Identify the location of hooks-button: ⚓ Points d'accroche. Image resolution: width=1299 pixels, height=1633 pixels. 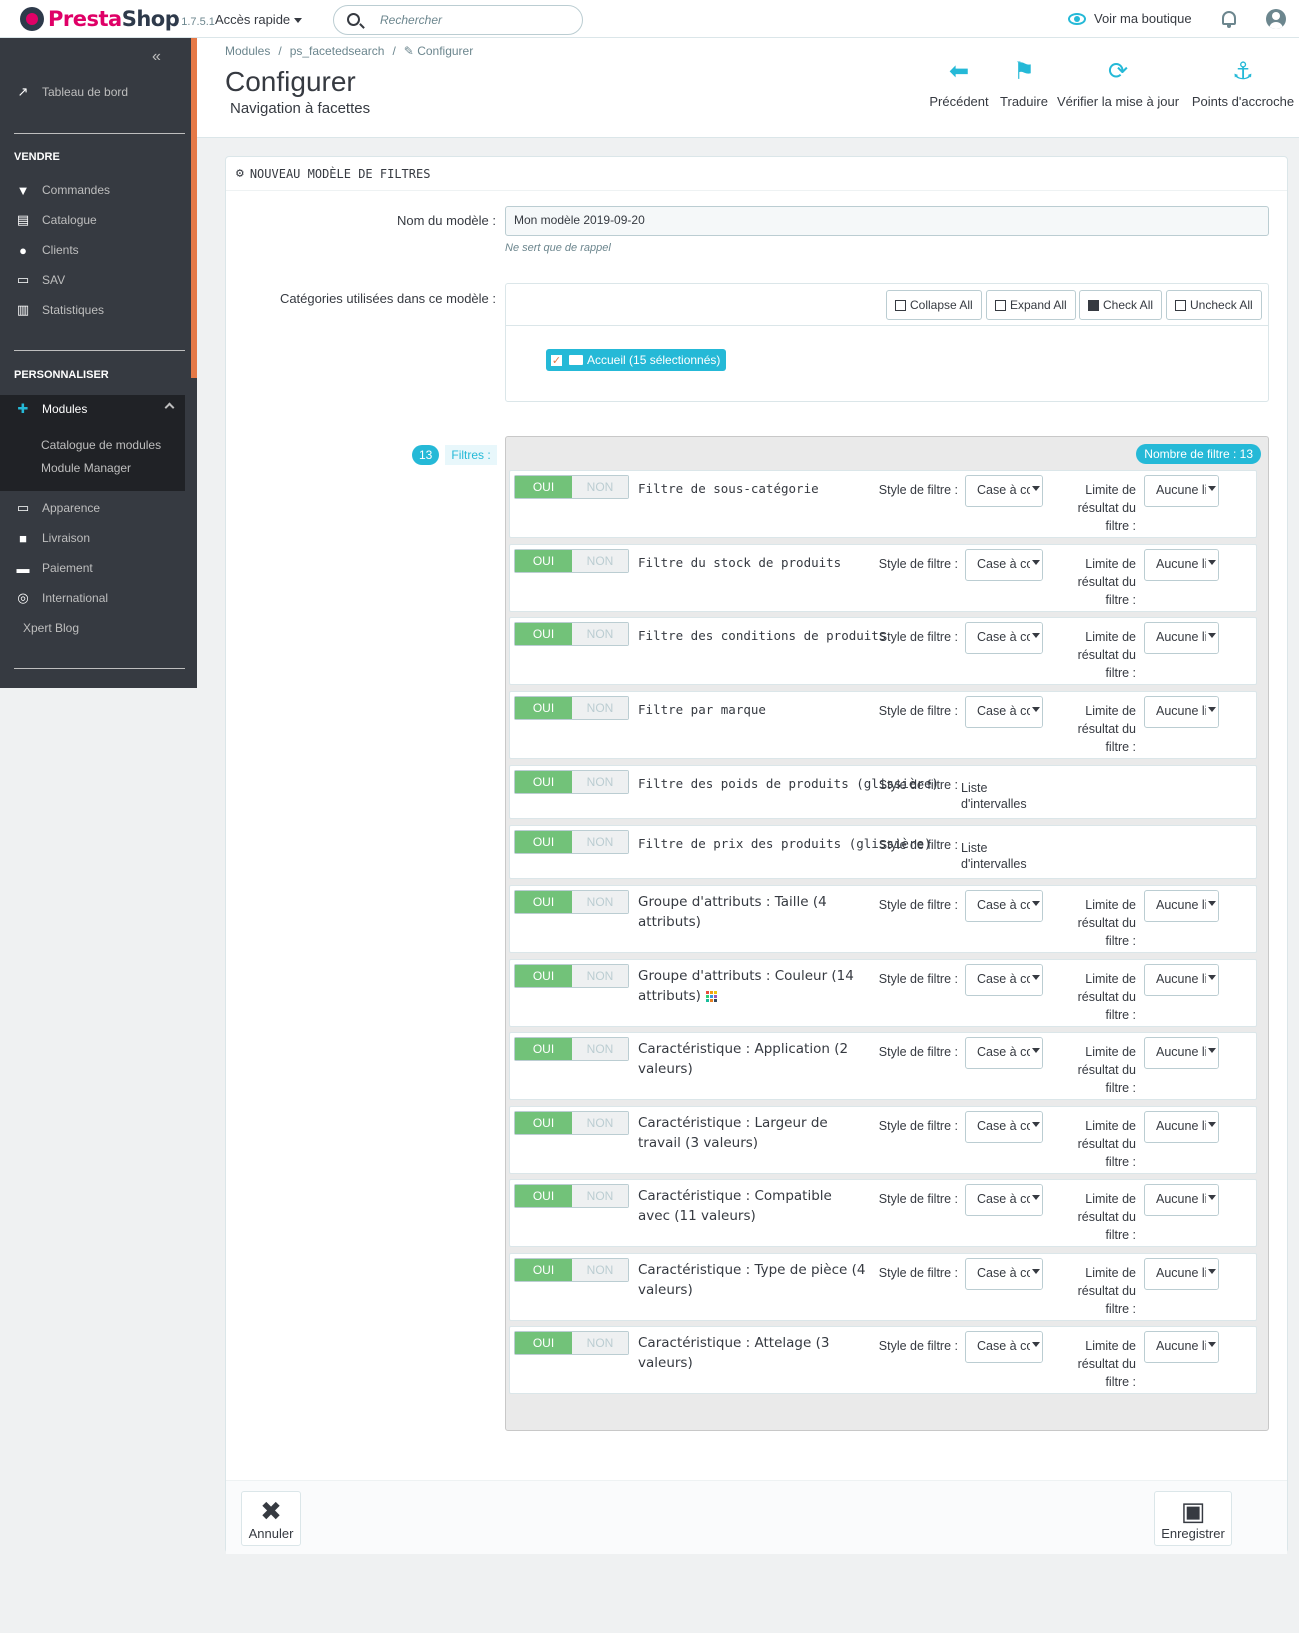
(1243, 83).